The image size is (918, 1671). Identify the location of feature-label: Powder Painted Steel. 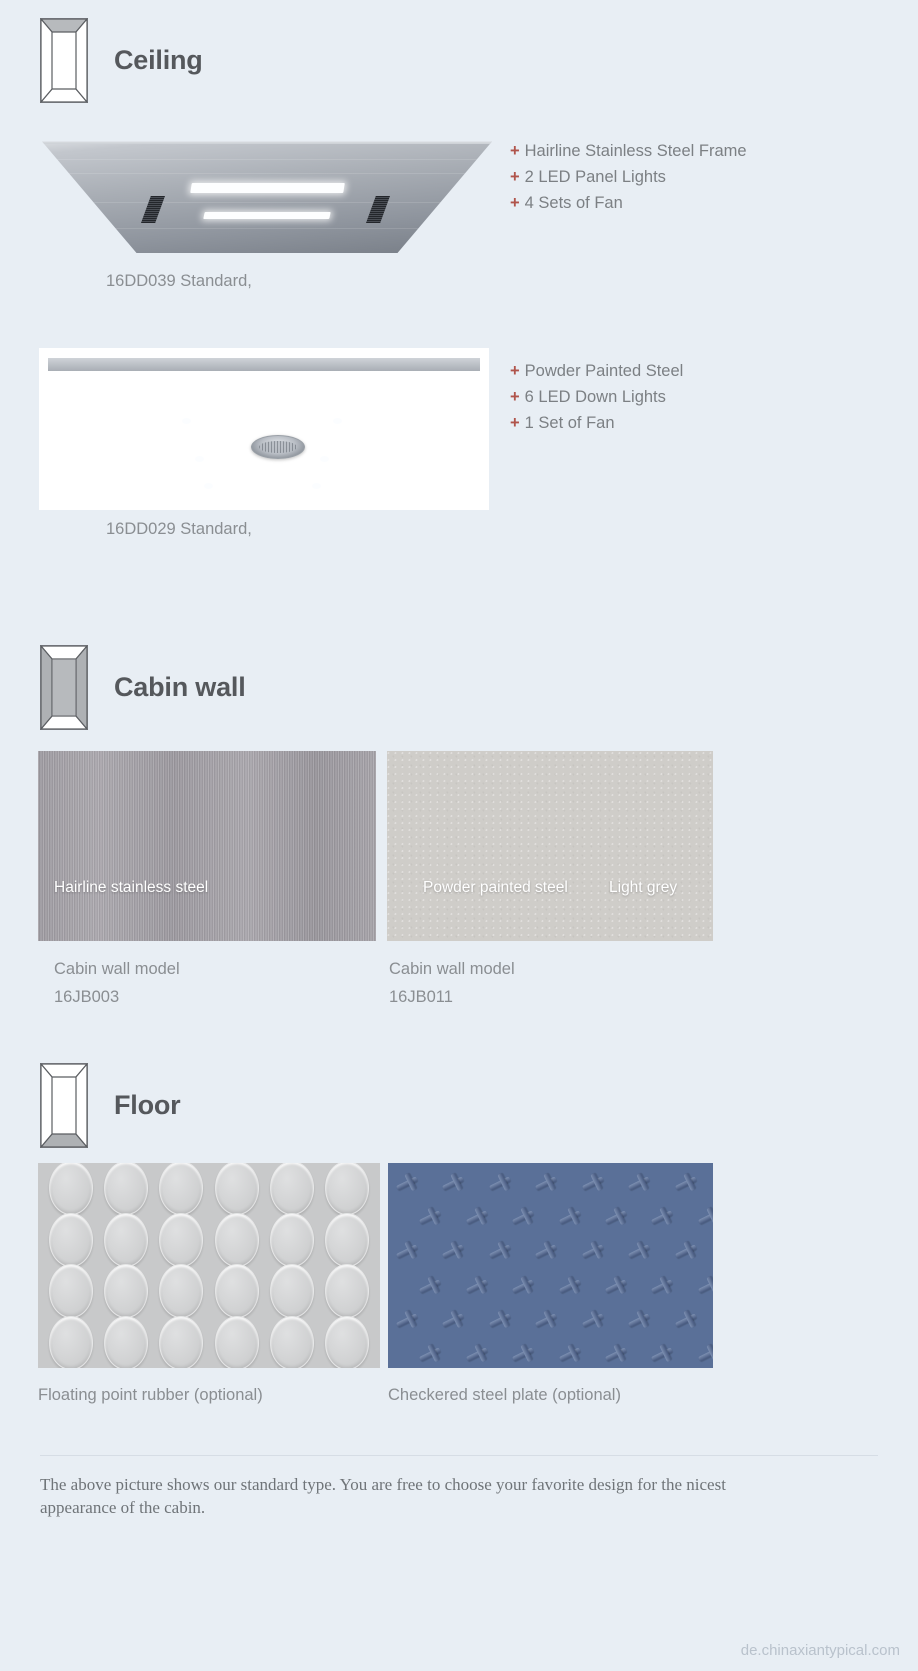
(604, 371).